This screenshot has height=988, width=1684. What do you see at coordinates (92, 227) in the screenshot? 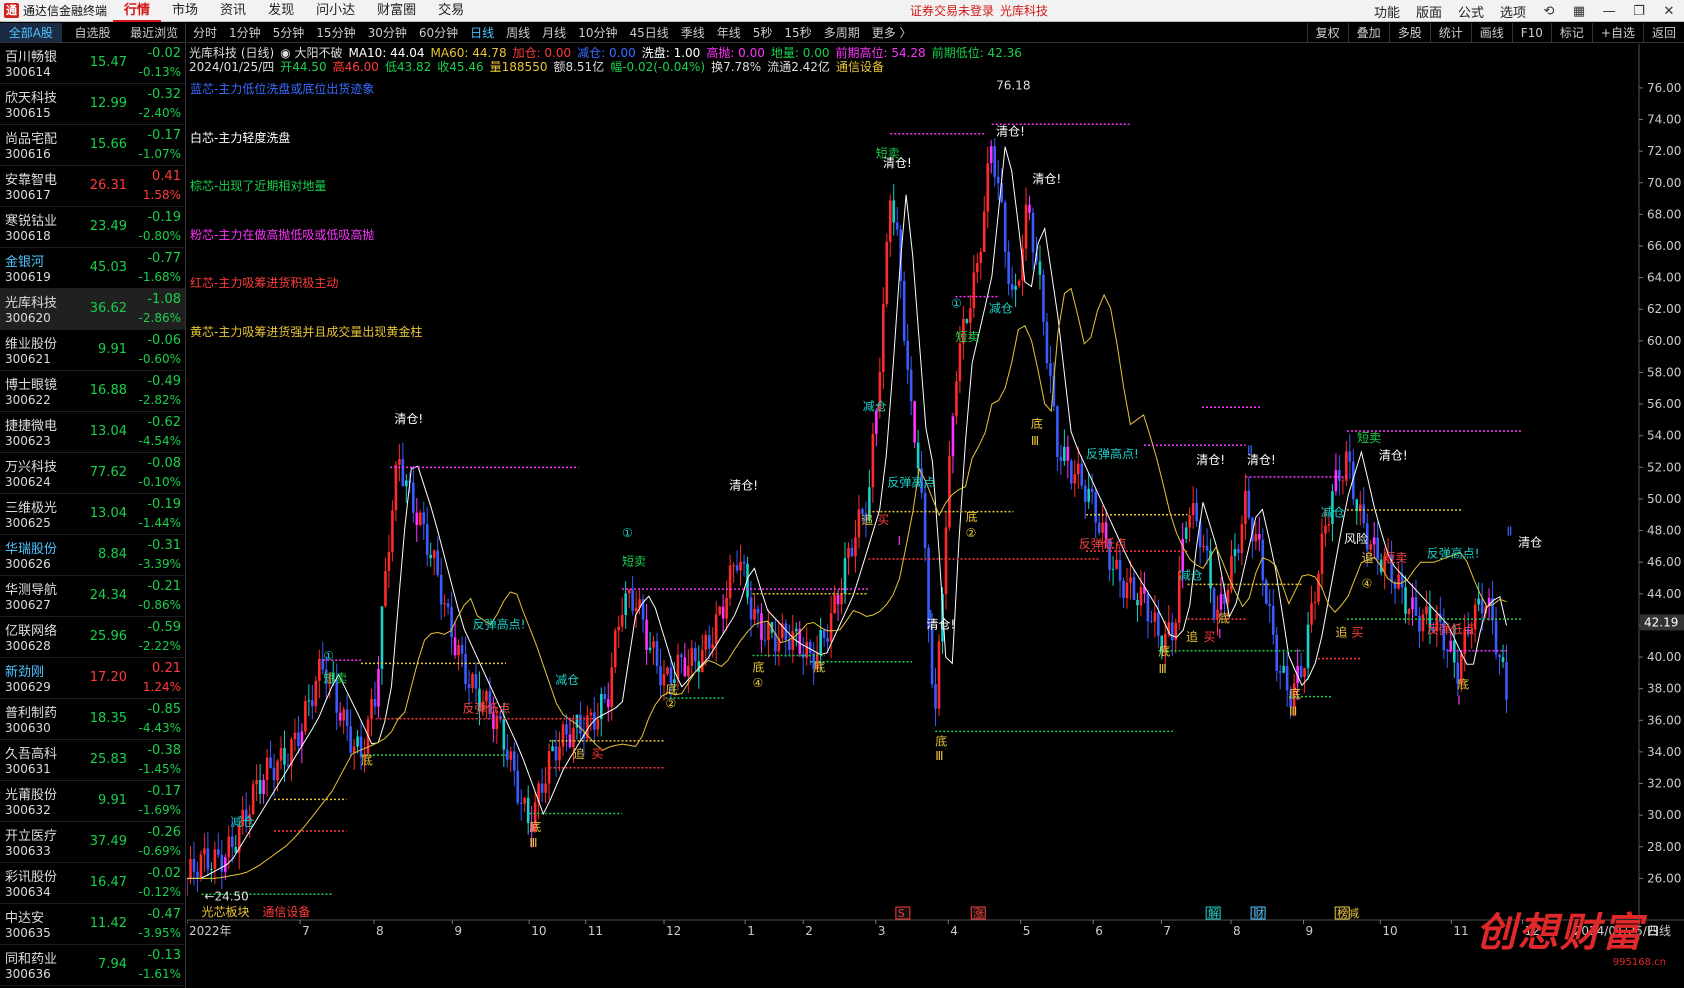
I see `stock-row: 寒锐钴业 300618 23.49 -0.19 -0.80%` at bounding box center [92, 227].